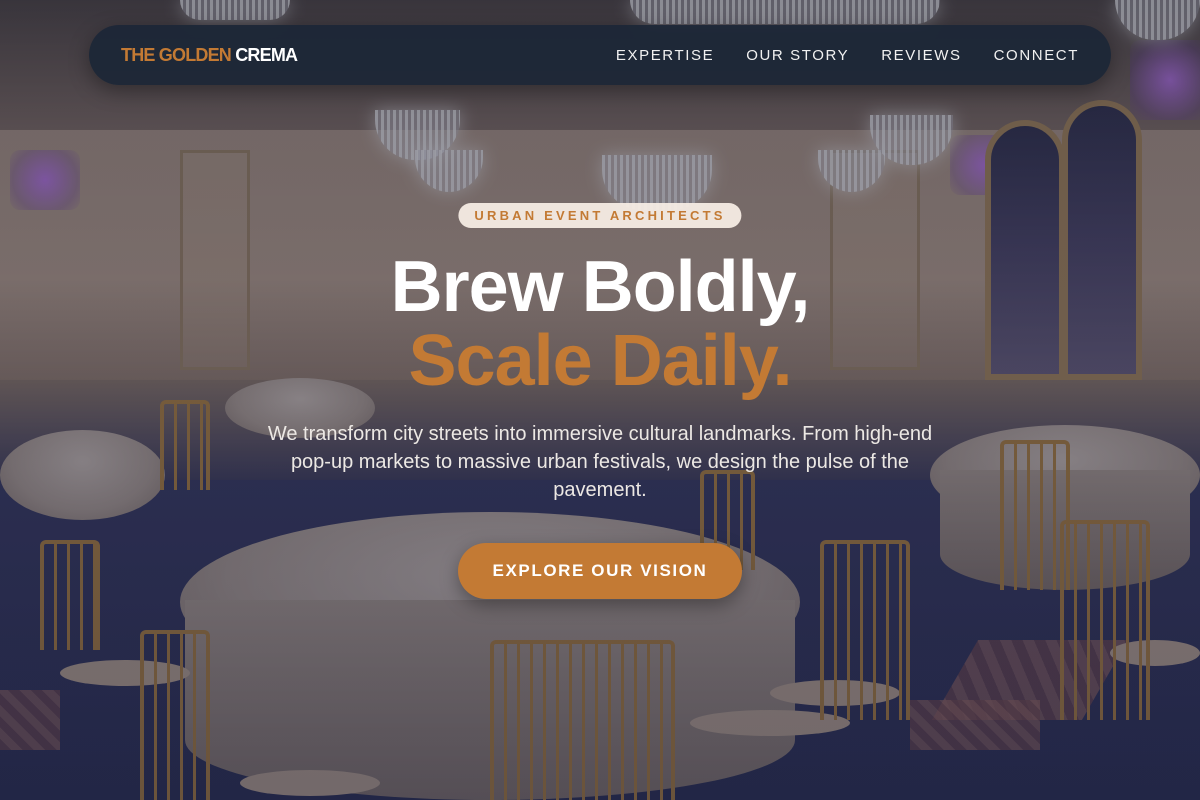 This screenshot has width=1200, height=800. What do you see at coordinates (665, 55) in the screenshot?
I see `nav-link-expertise: EXPERTISE` at bounding box center [665, 55].